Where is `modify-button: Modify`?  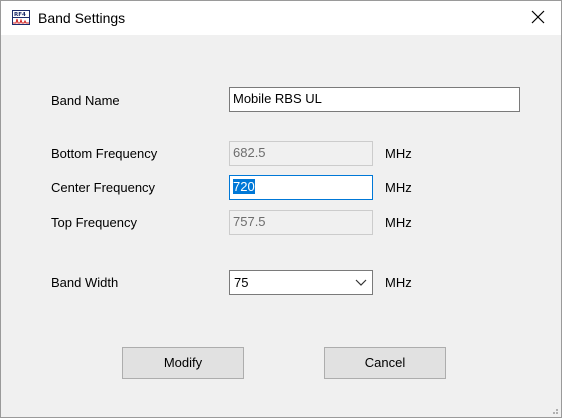 modify-button: Modify is located at coordinates (183, 363).